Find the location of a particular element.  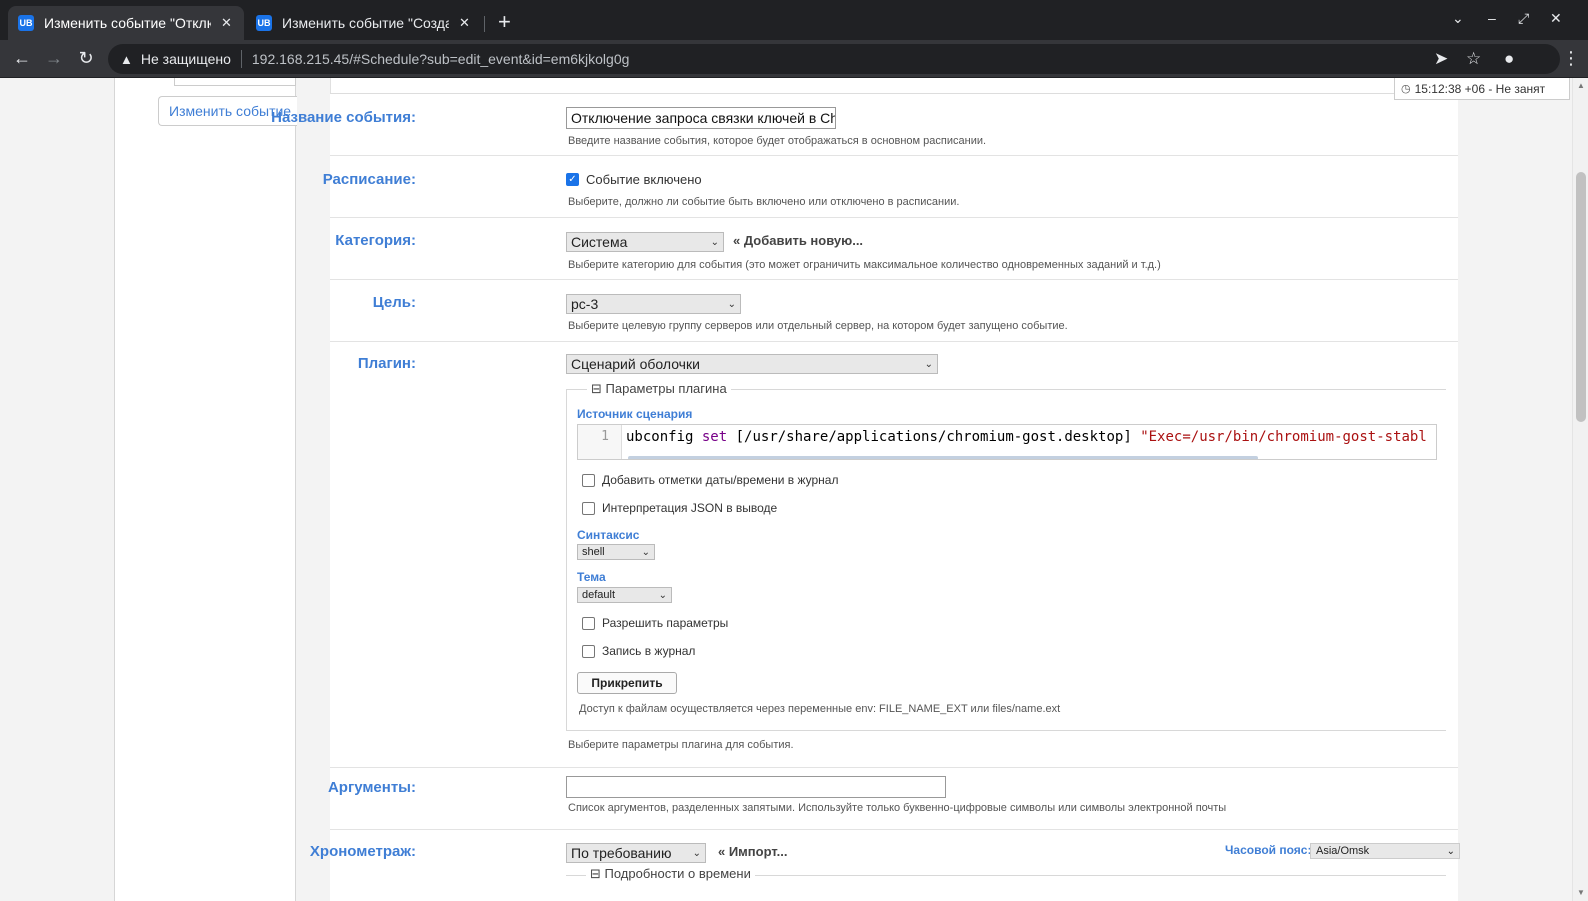

browser-menu-icon: ⋮ is located at coordinates (1571, 58).